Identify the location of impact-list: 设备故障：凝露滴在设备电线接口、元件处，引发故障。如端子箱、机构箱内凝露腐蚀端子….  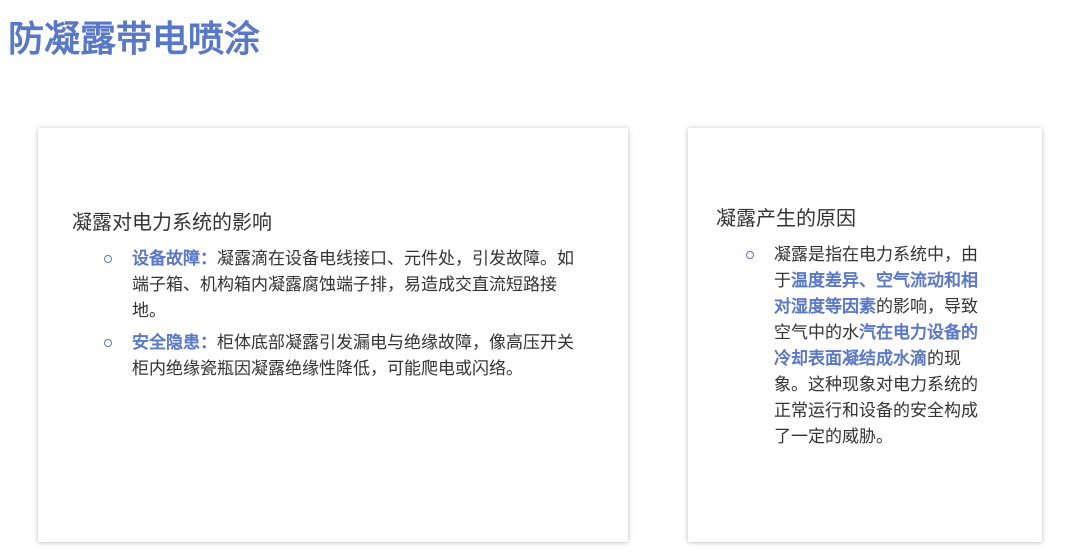
(344, 317).